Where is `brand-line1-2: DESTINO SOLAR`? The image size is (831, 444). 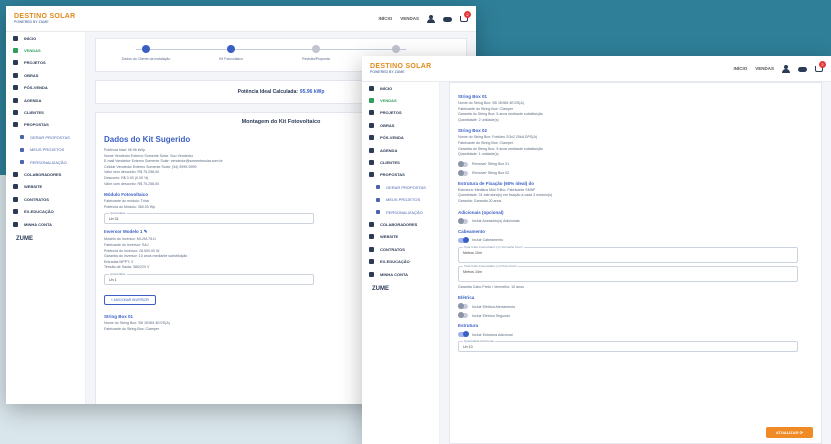
brand-line1-2: DESTINO SOLAR is located at coordinates (401, 66).